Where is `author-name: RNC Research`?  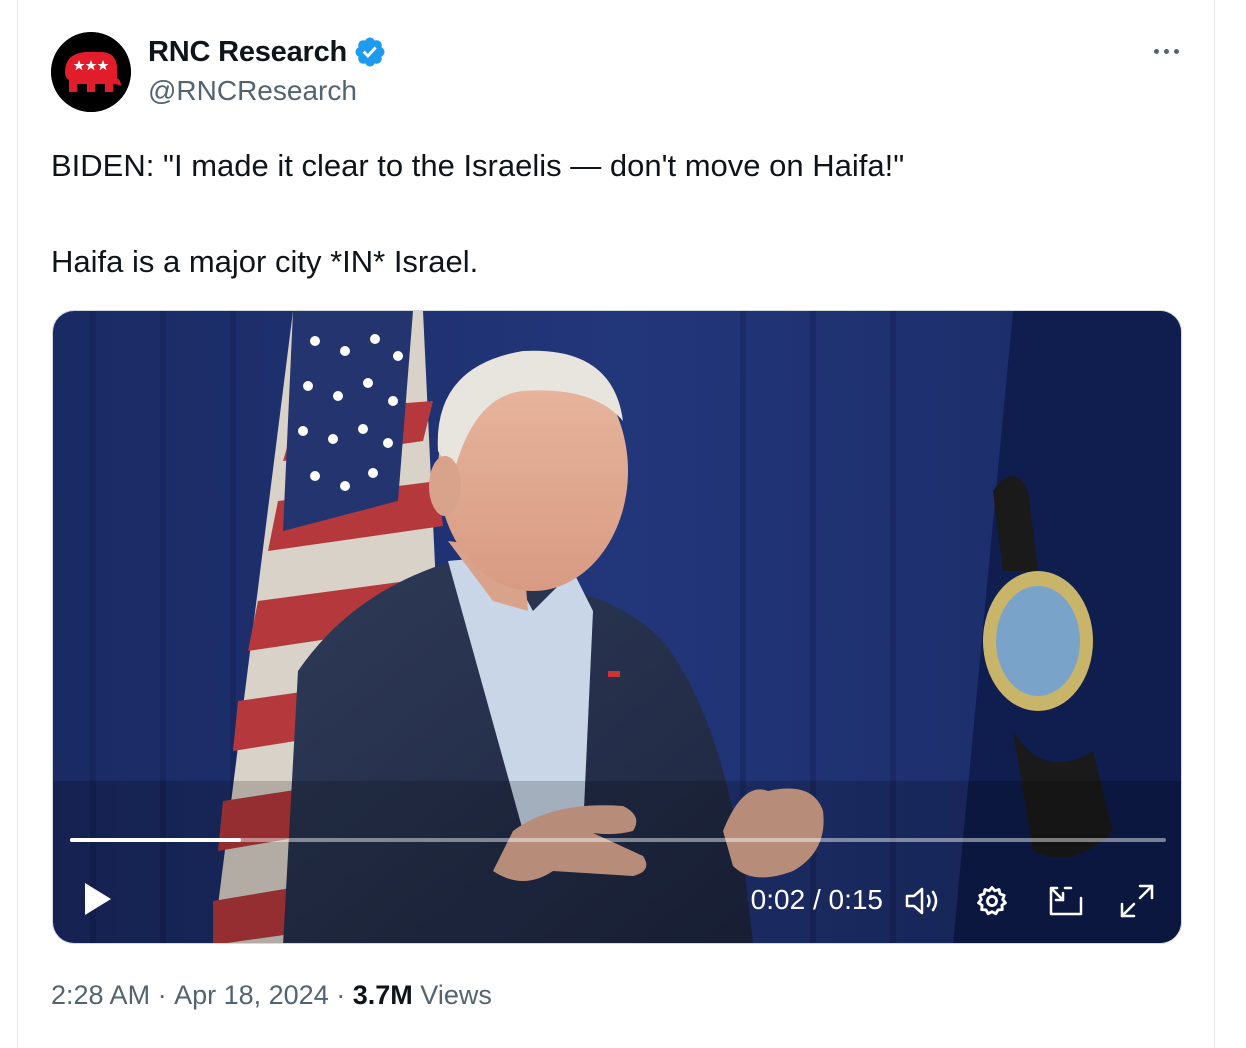 author-name: RNC Research is located at coordinates (247, 52).